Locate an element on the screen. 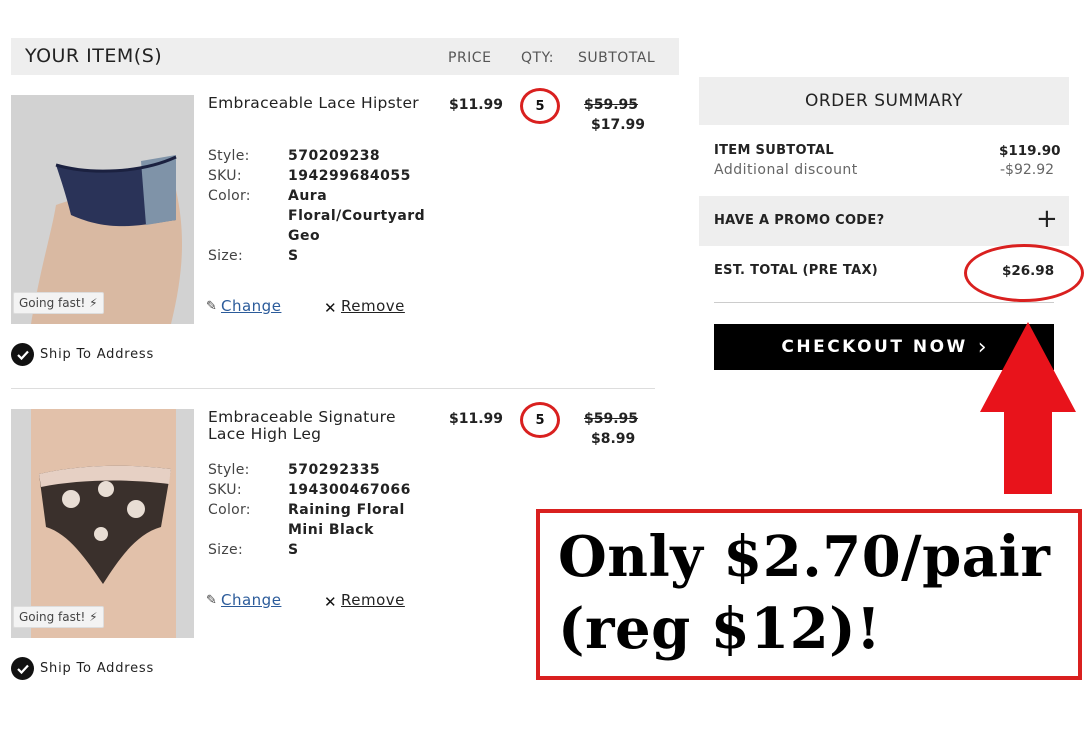 This screenshot has height=754, width=1090. promo-code-toggle: HAVE A PROMO CODE? + is located at coordinates (884, 221).